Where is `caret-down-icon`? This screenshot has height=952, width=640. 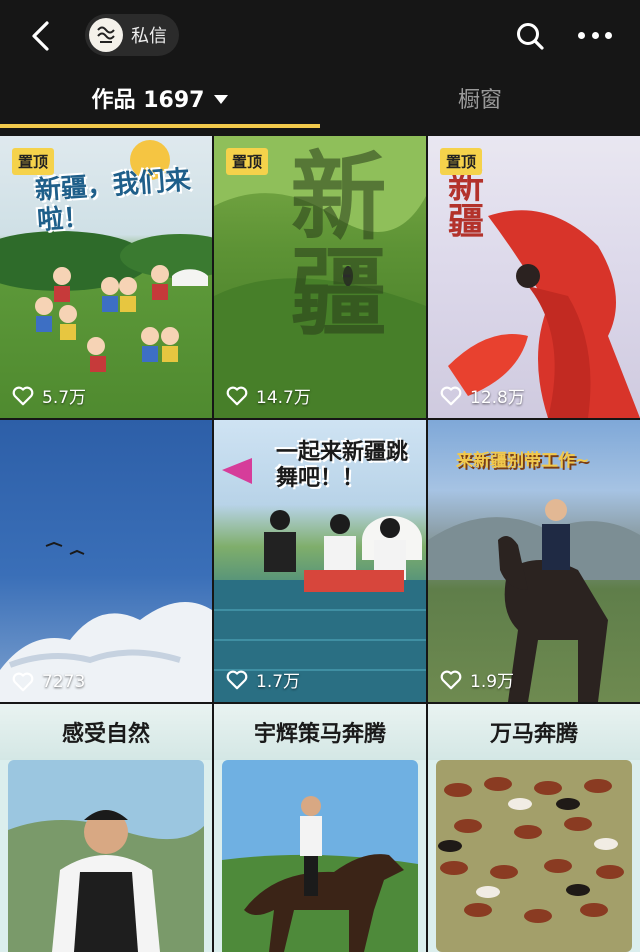
caret-down-icon is located at coordinates (221, 99).